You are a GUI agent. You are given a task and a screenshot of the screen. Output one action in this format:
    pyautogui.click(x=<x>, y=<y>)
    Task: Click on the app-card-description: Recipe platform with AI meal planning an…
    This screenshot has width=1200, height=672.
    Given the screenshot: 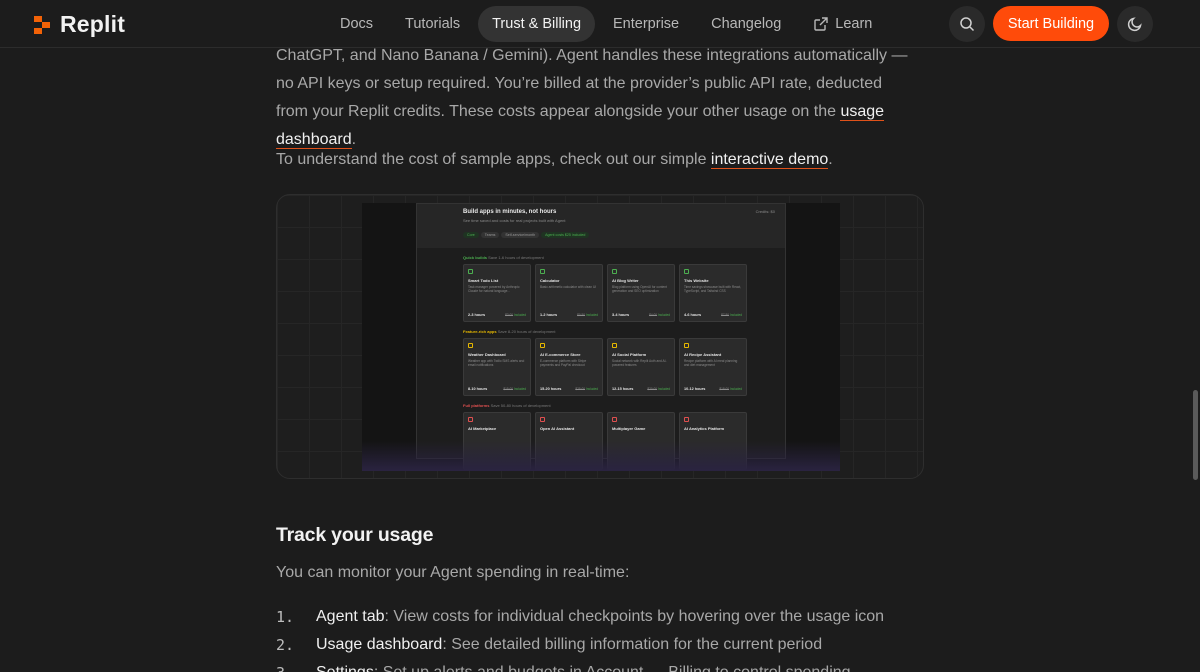 What is the action you would take?
    pyautogui.click(x=711, y=363)
    